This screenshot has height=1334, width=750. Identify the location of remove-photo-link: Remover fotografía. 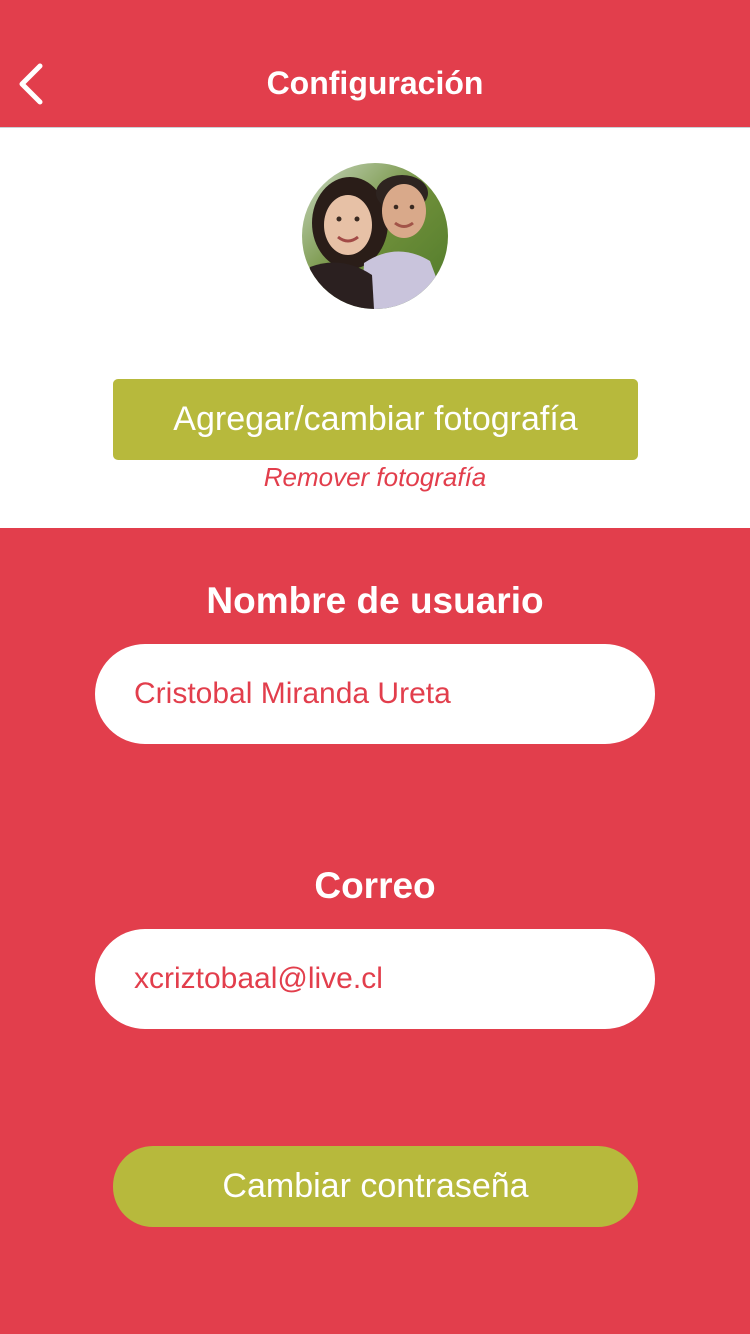
(375, 477).